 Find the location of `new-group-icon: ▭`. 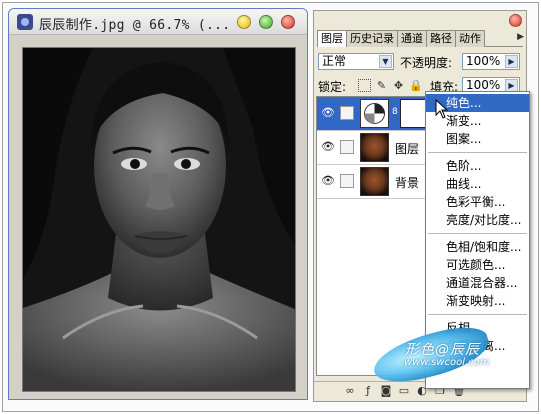

new-group-icon: ▭ is located at coordinates (404, 391).